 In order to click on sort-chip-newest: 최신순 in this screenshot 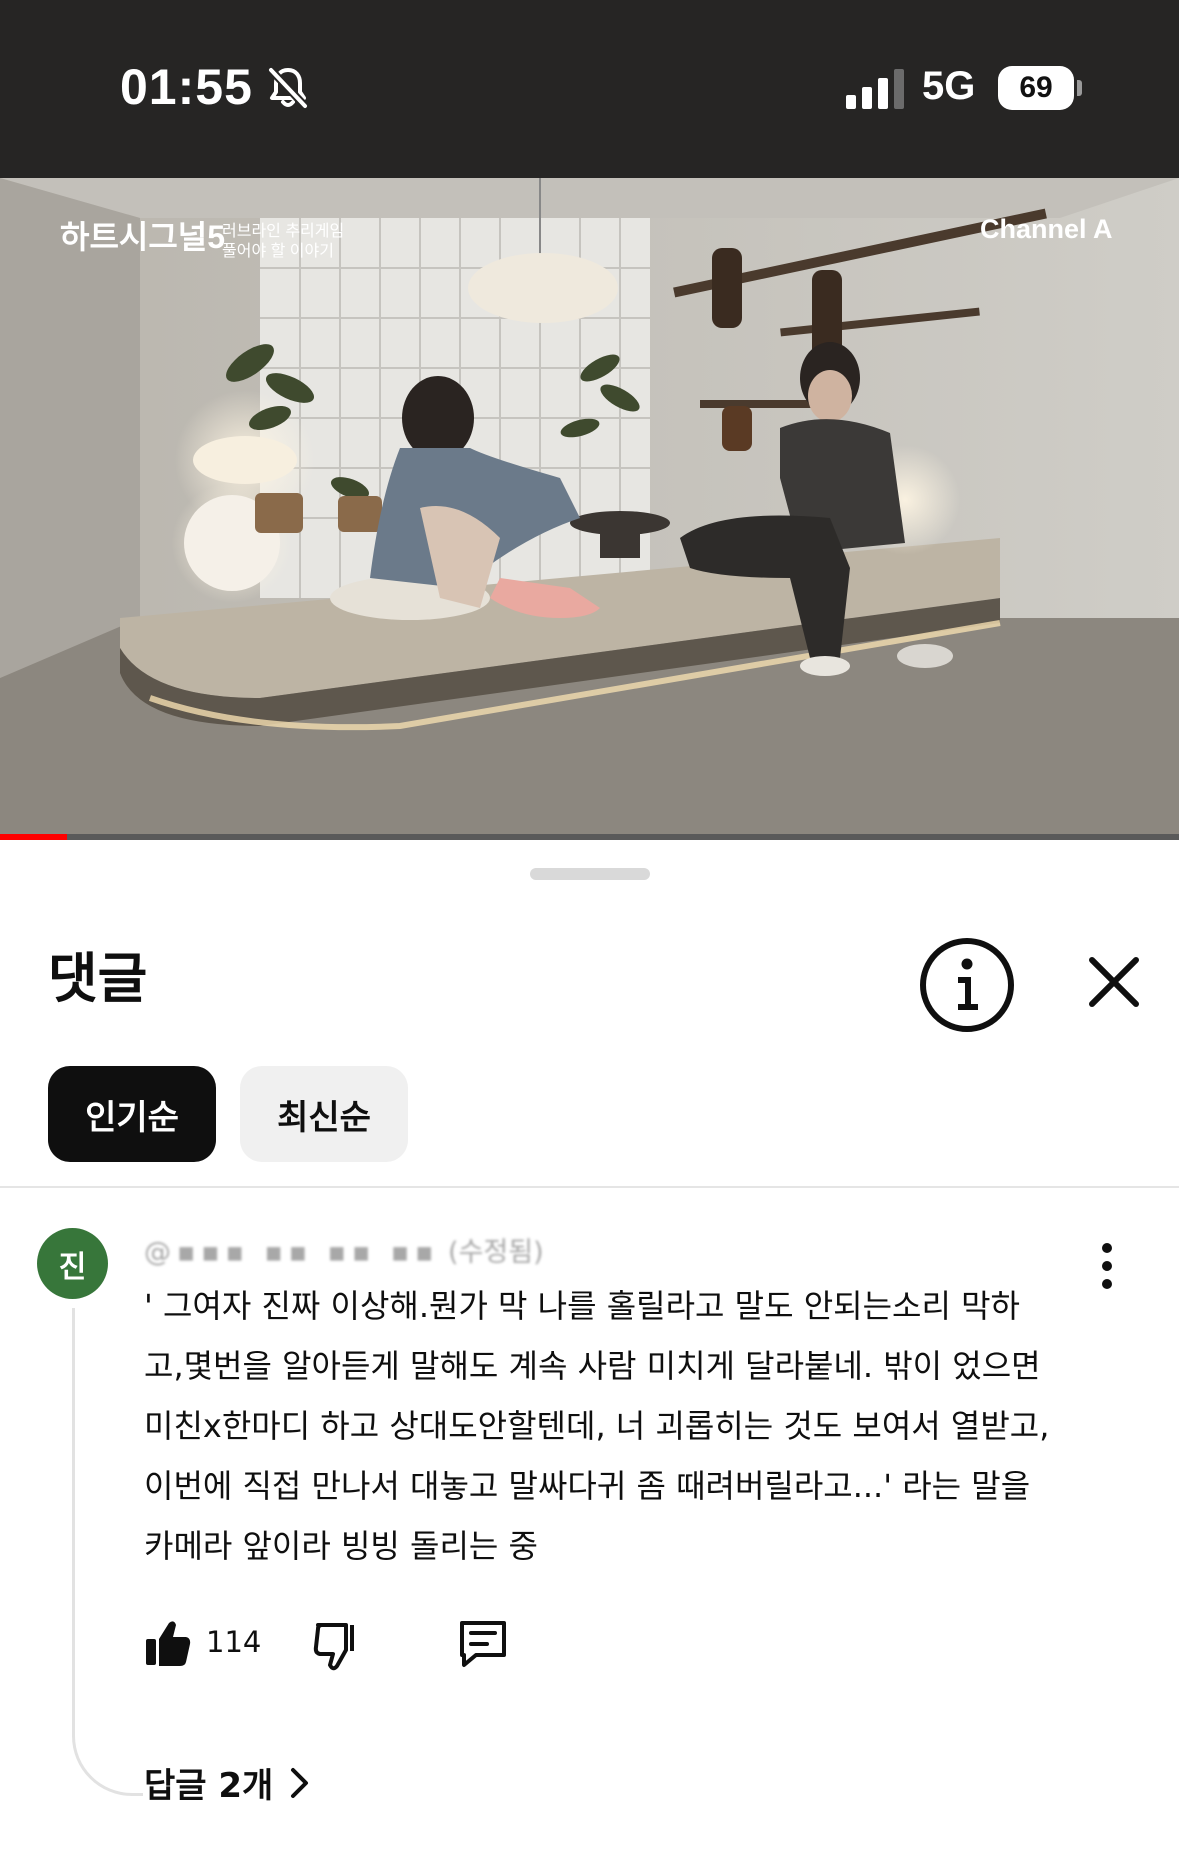, I will do `click(324, 1114)`.